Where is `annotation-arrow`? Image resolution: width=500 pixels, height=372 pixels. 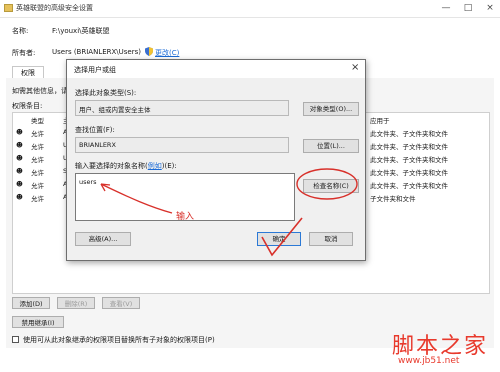
annotation-arrow is located at coordinates (136, 198).